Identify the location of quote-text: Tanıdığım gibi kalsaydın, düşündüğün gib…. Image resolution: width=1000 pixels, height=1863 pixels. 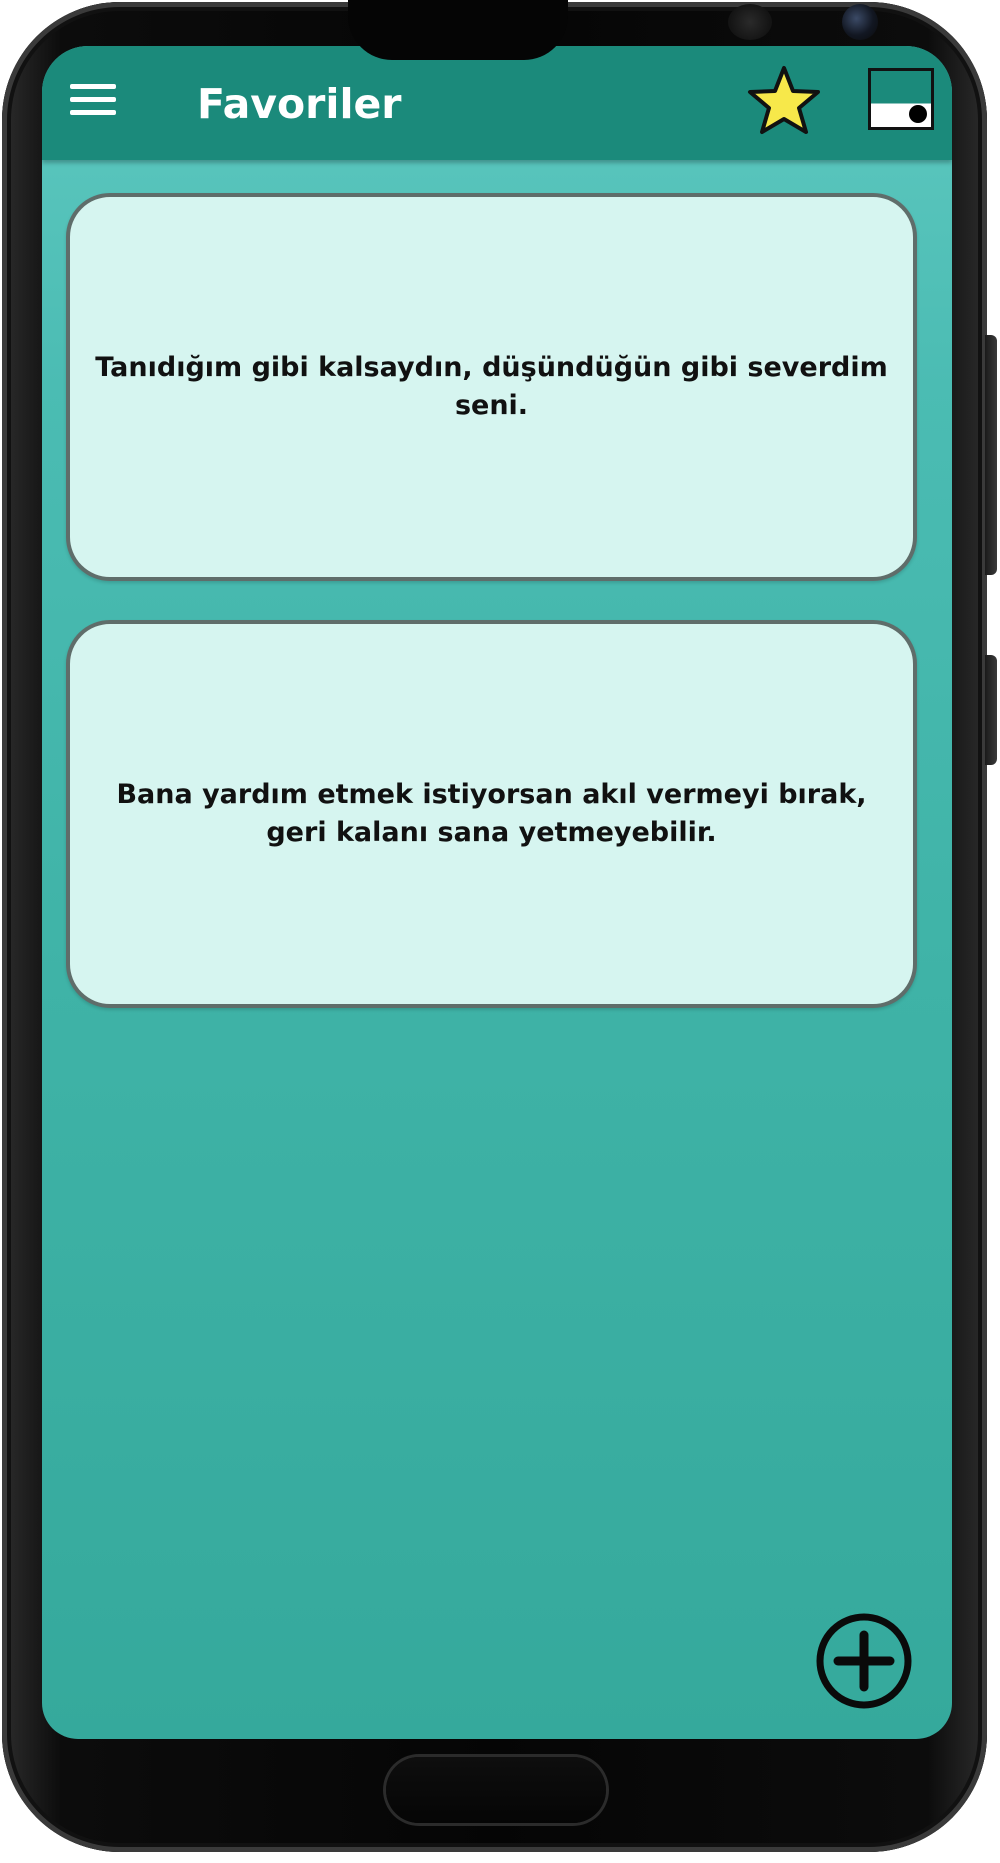
(491, 386).